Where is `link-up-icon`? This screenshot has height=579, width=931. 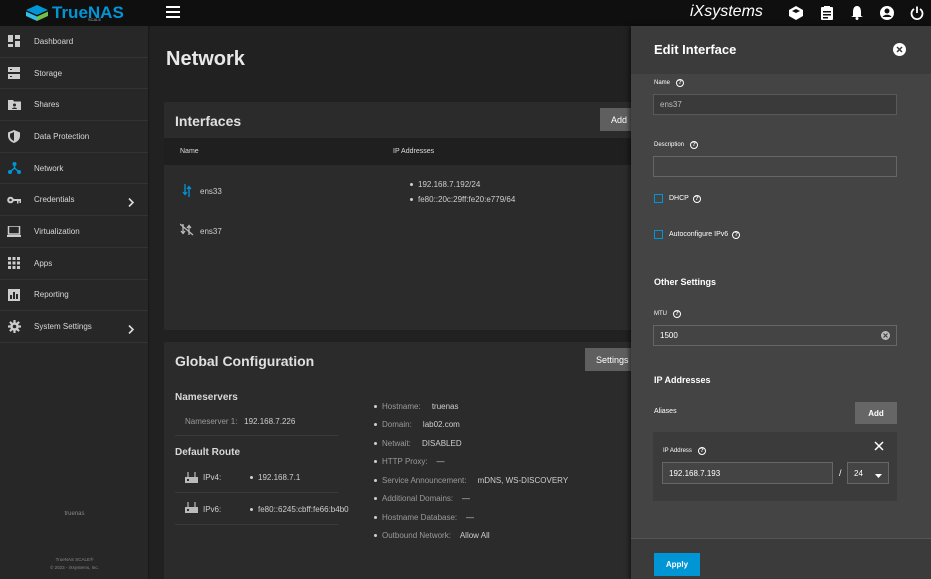 link-up-icon is located at coordinates (187, 191).